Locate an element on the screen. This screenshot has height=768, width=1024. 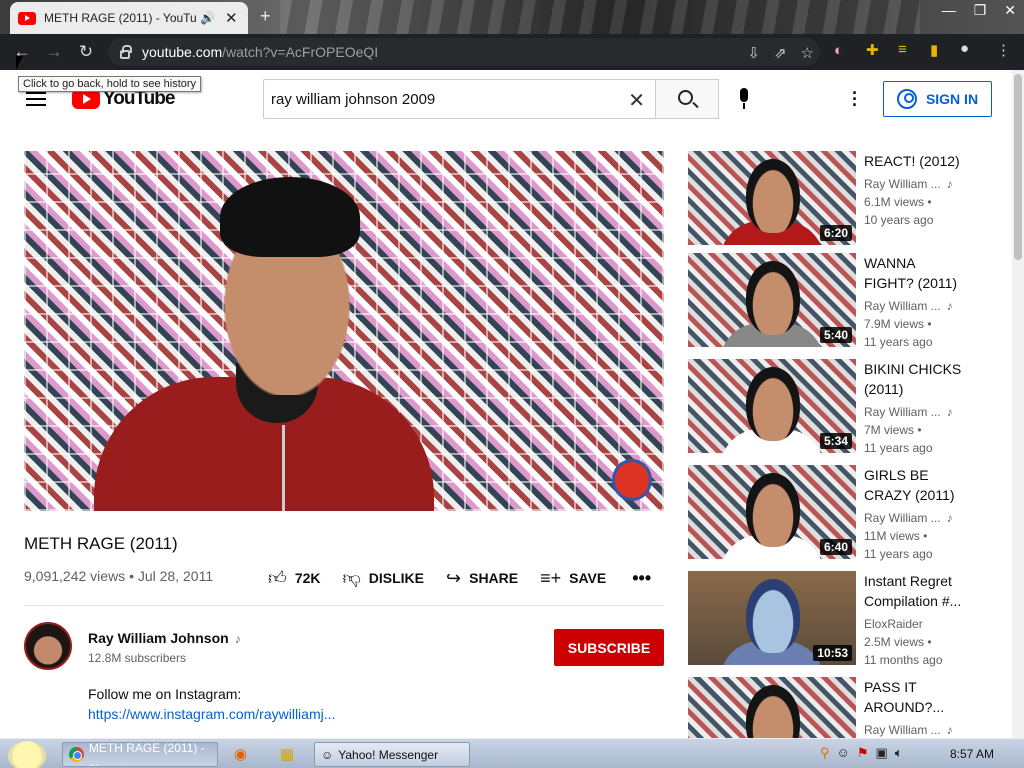
install-icon: ⇩ is located at coordinates (753, 53).